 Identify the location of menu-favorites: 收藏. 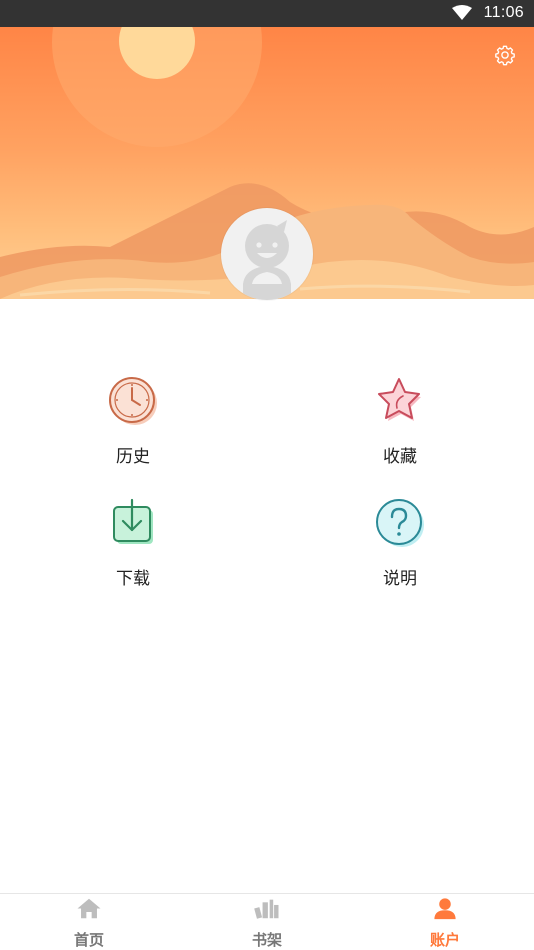
(400, 426).